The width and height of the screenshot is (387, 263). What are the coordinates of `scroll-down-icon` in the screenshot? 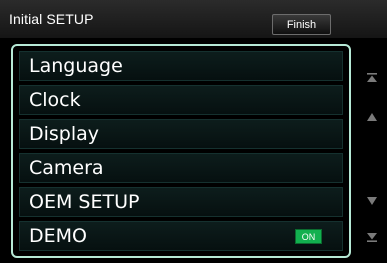 It's located at (372, 201).